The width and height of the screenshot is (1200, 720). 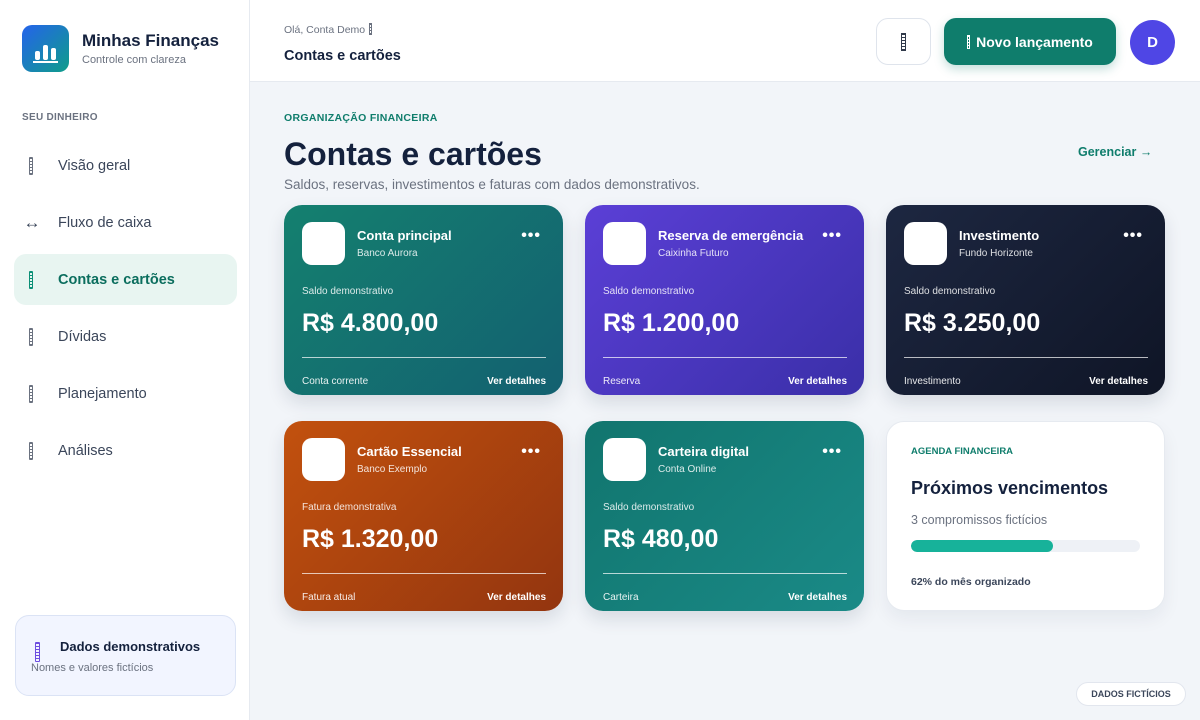 I want to click on sidebar-item-visao-geral: Visão geral, so click(x=125, y=165).